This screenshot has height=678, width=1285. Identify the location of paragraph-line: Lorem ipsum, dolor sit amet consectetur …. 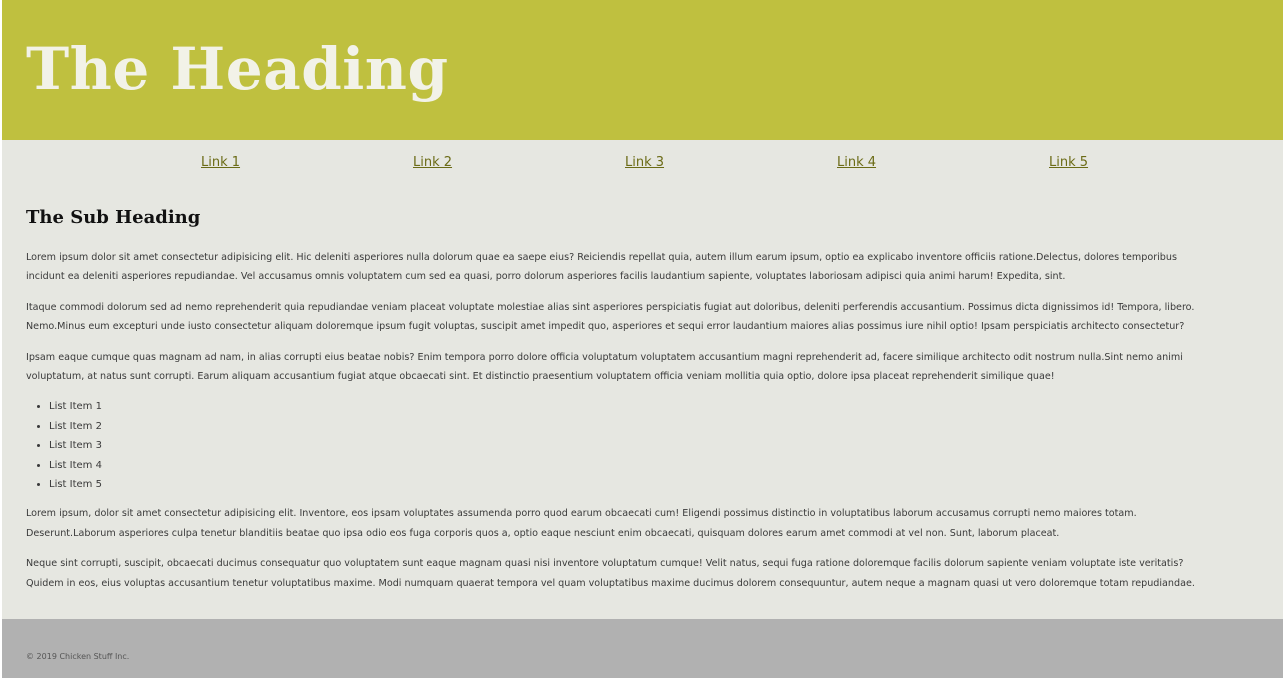
(581, 514).